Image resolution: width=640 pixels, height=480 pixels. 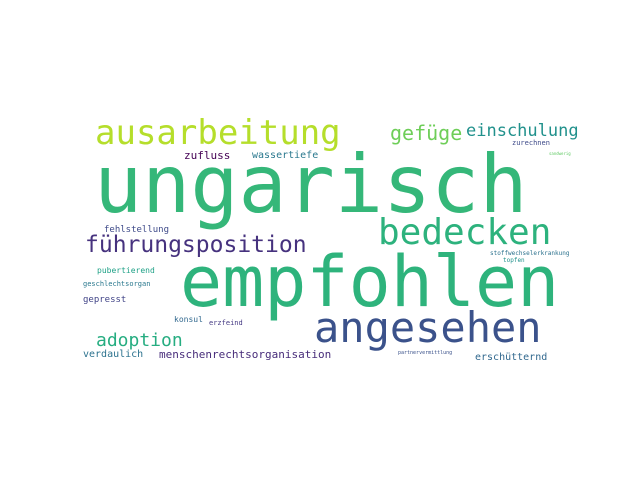 What do you see at coordinates (425, 353) in the screenshot?
I see `word-partnervermittlung: partnervermittlung` at bounding box center [425, 353].